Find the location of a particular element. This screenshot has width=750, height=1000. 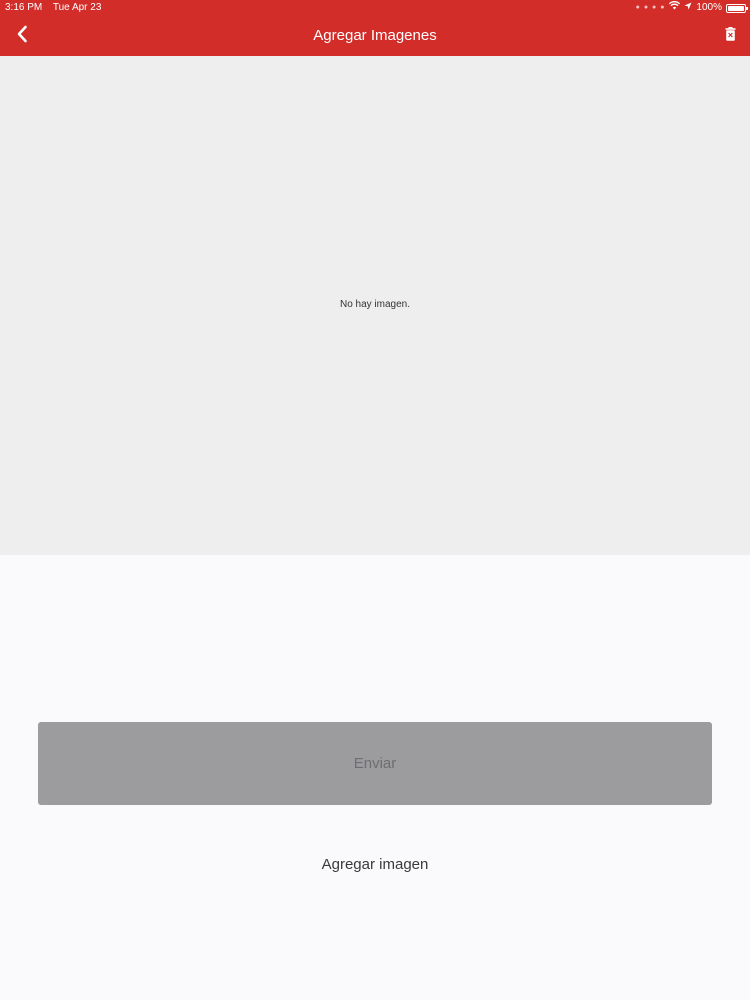

status-bar: 3:16 PM Tue Apr 23 ● ● ● ● 100% is located at coordinates (375, 8).